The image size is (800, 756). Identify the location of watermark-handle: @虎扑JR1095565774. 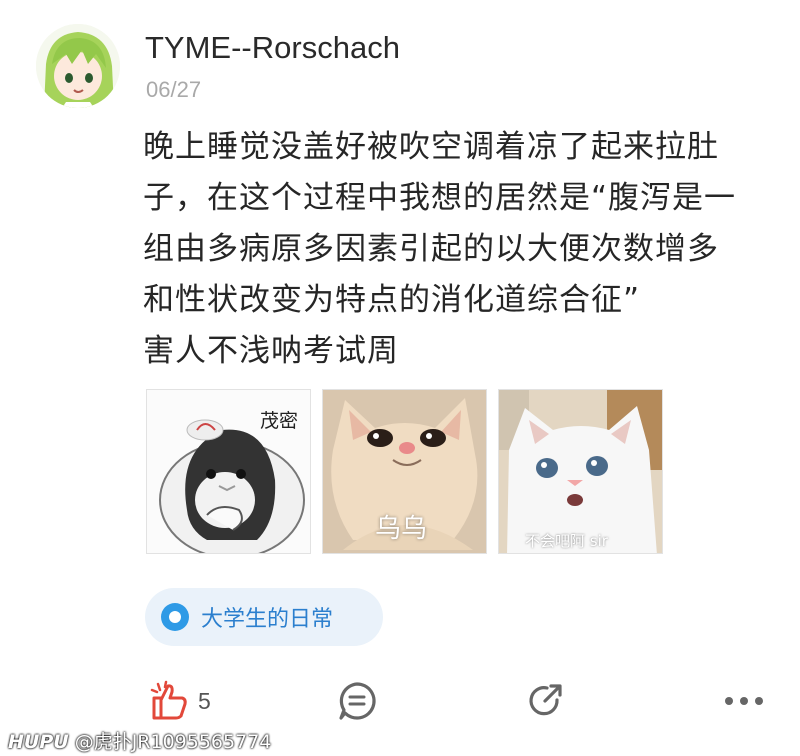
(173, 742).